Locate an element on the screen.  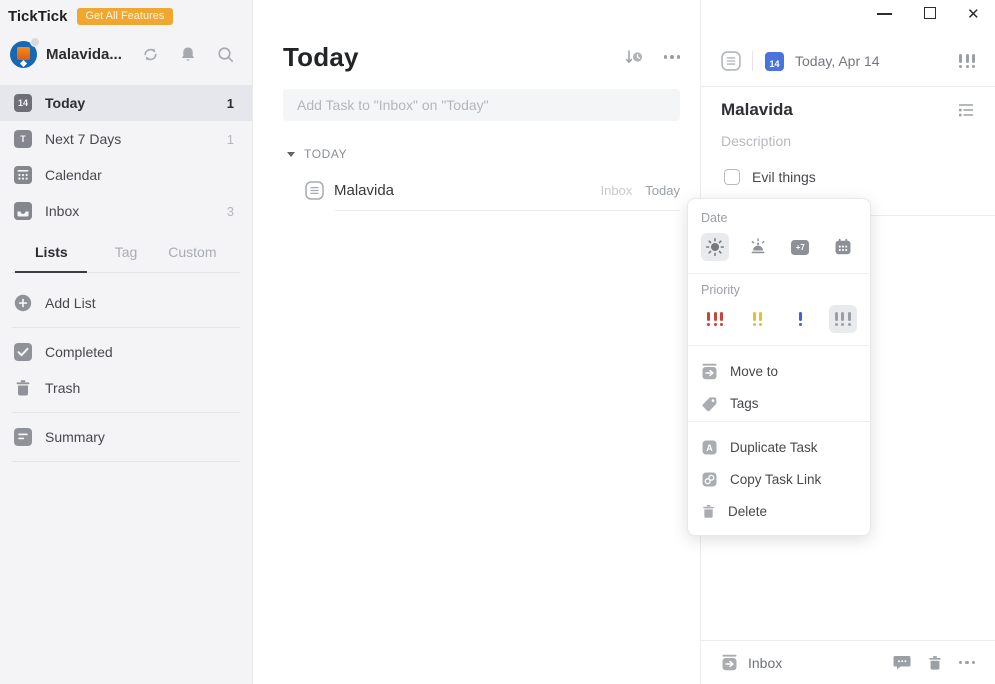
duplicate-icon: A is located at coordinates (709, 447).